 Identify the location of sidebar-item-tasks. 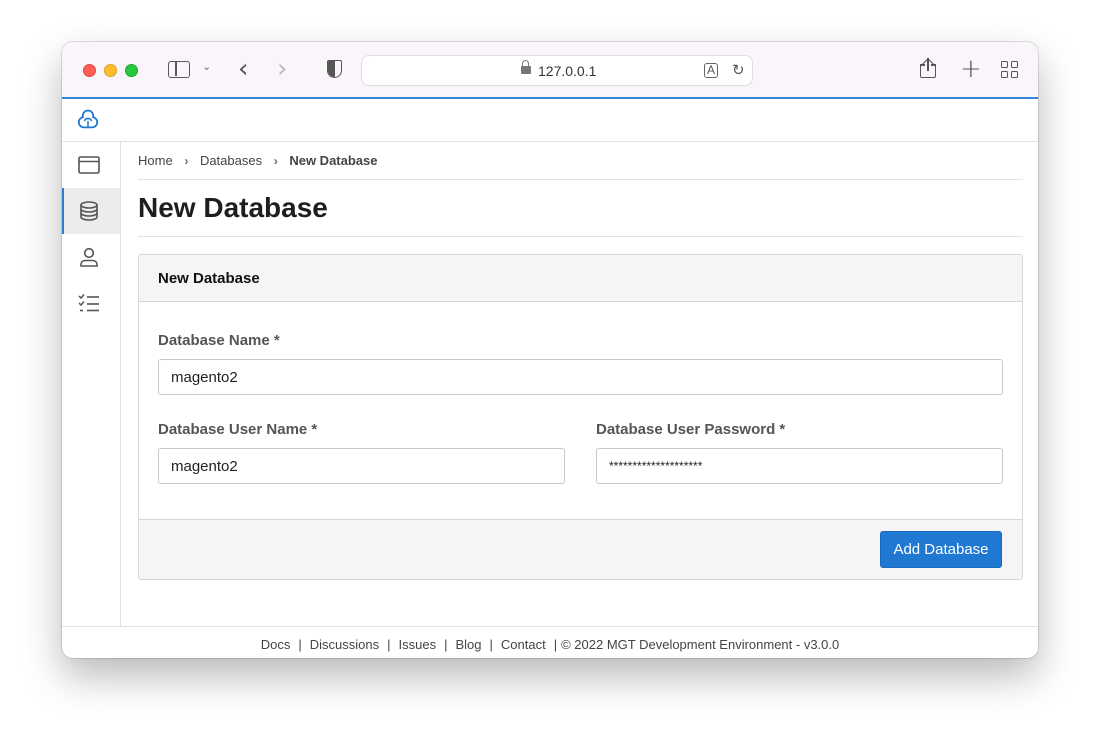
(91, 303).